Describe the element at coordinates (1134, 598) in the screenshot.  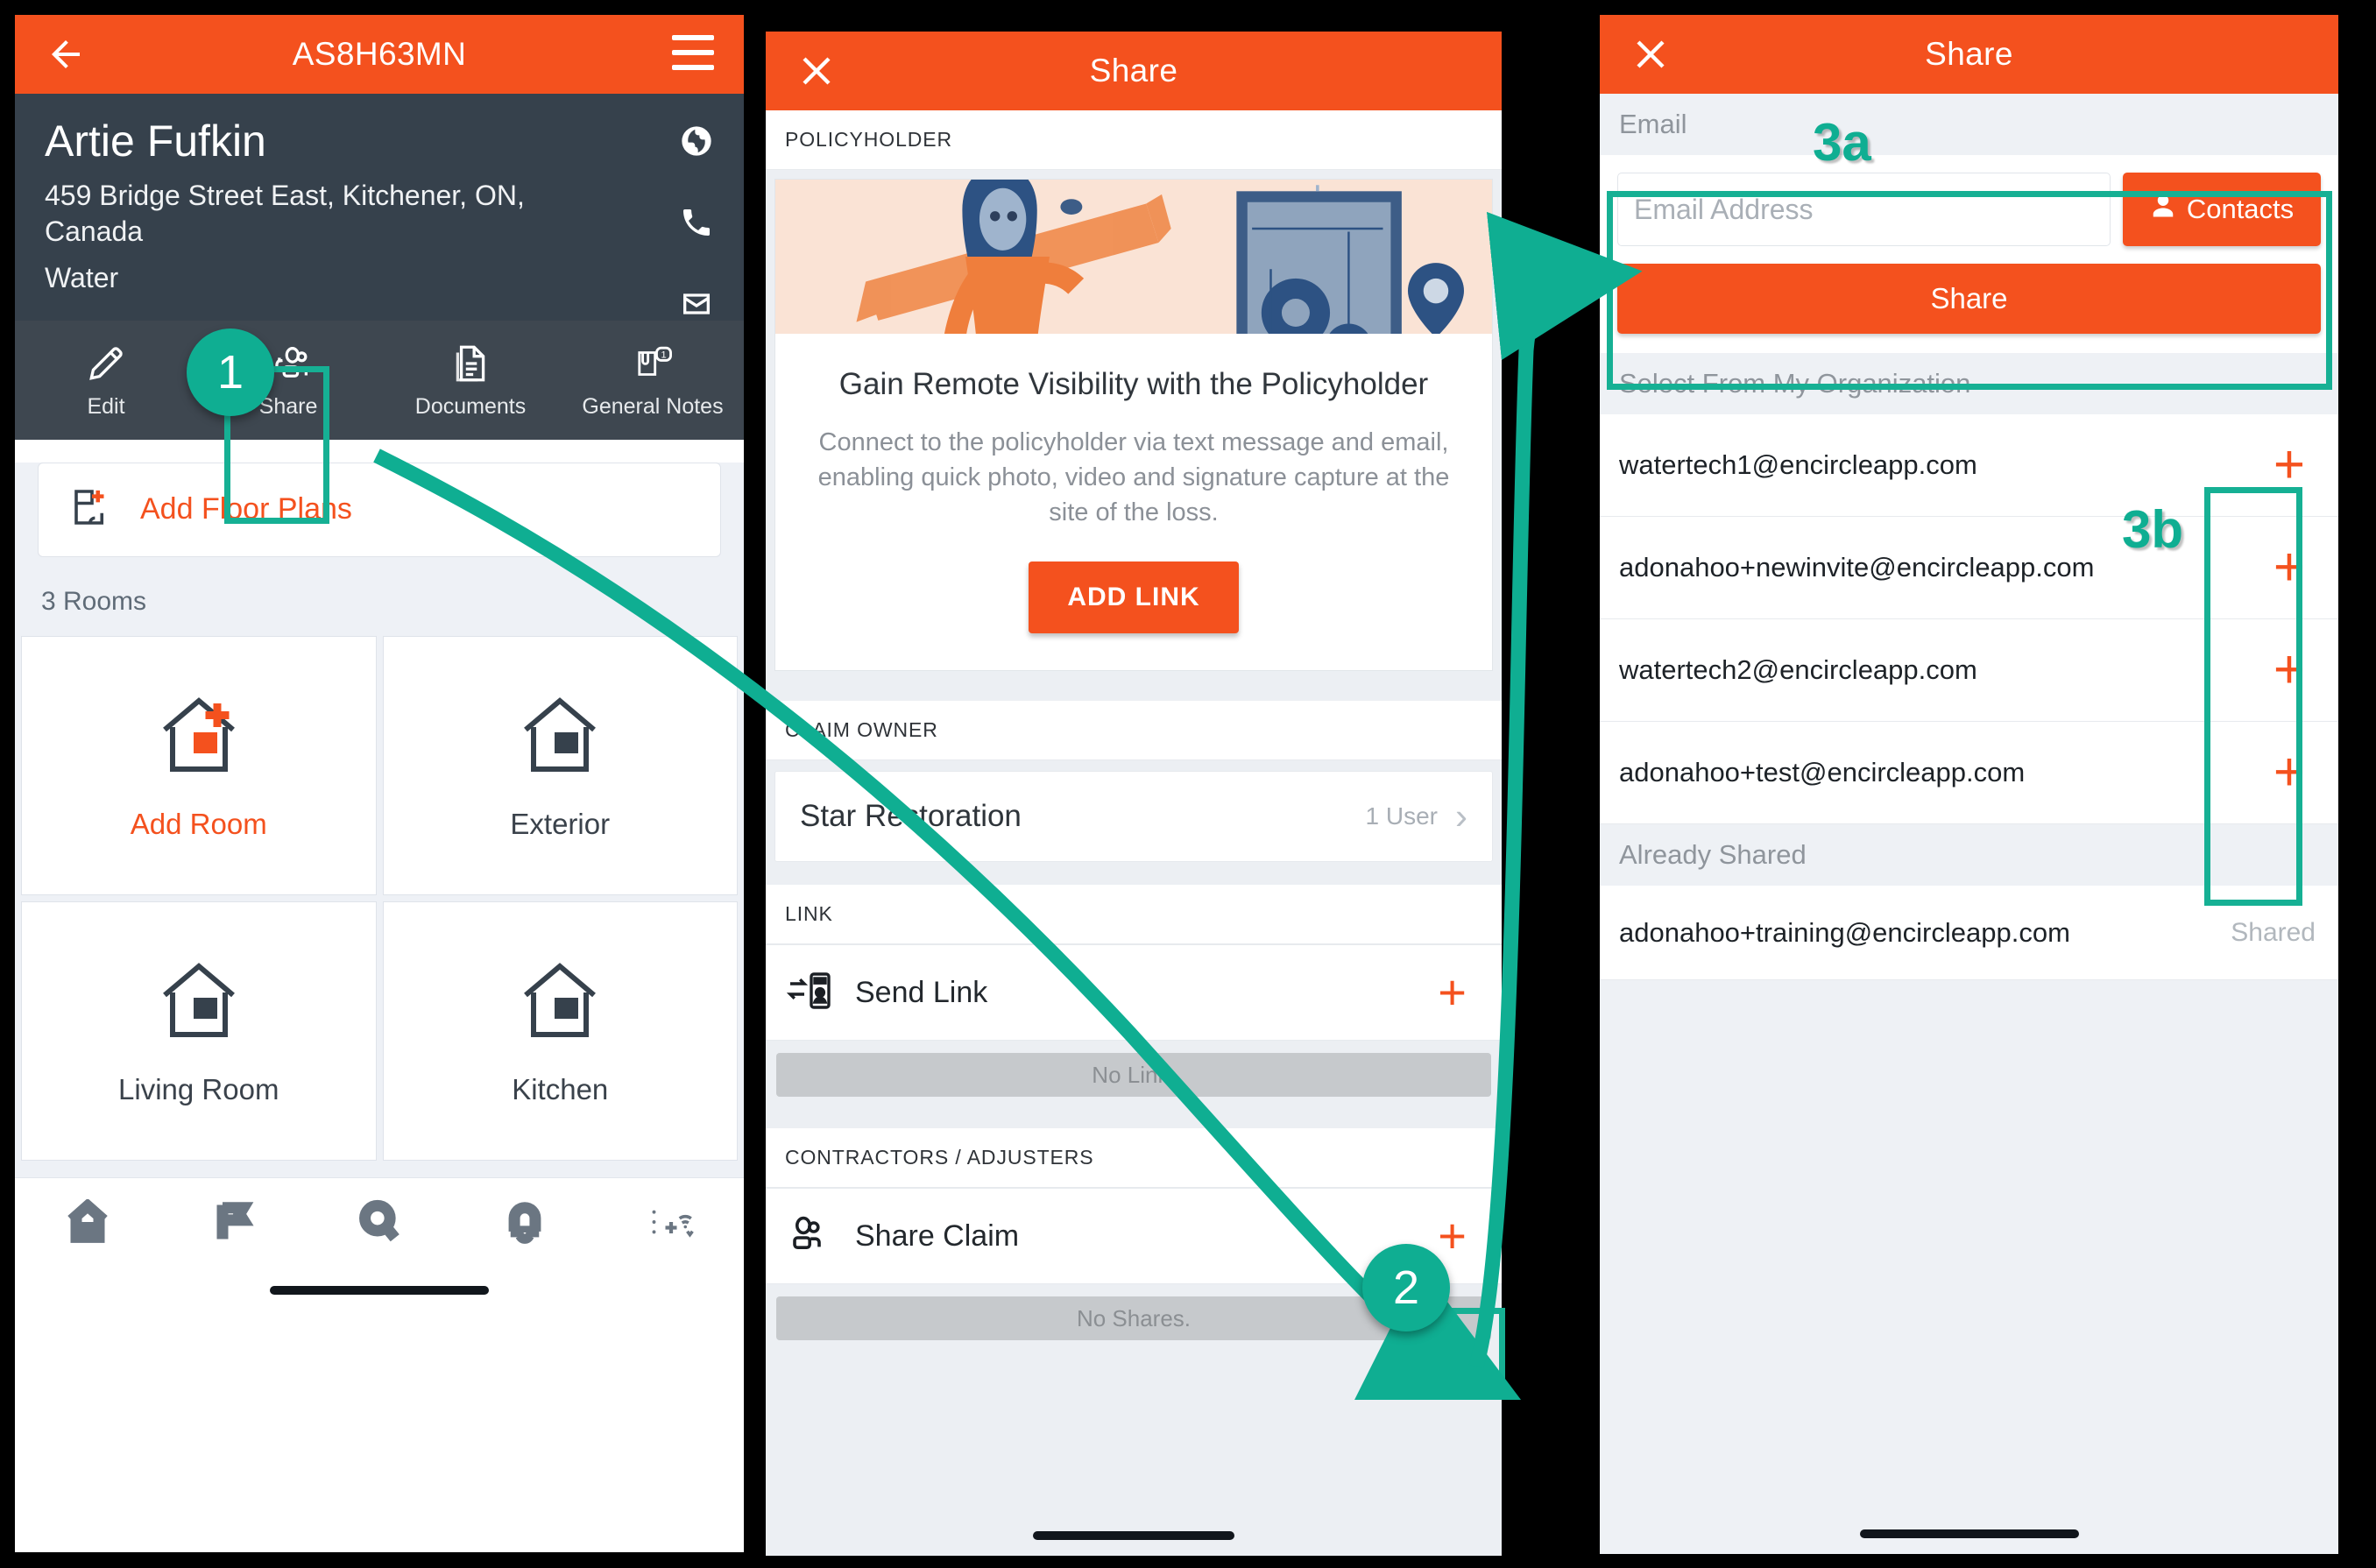
I see `add-link-button: ADD LINK` at that location.